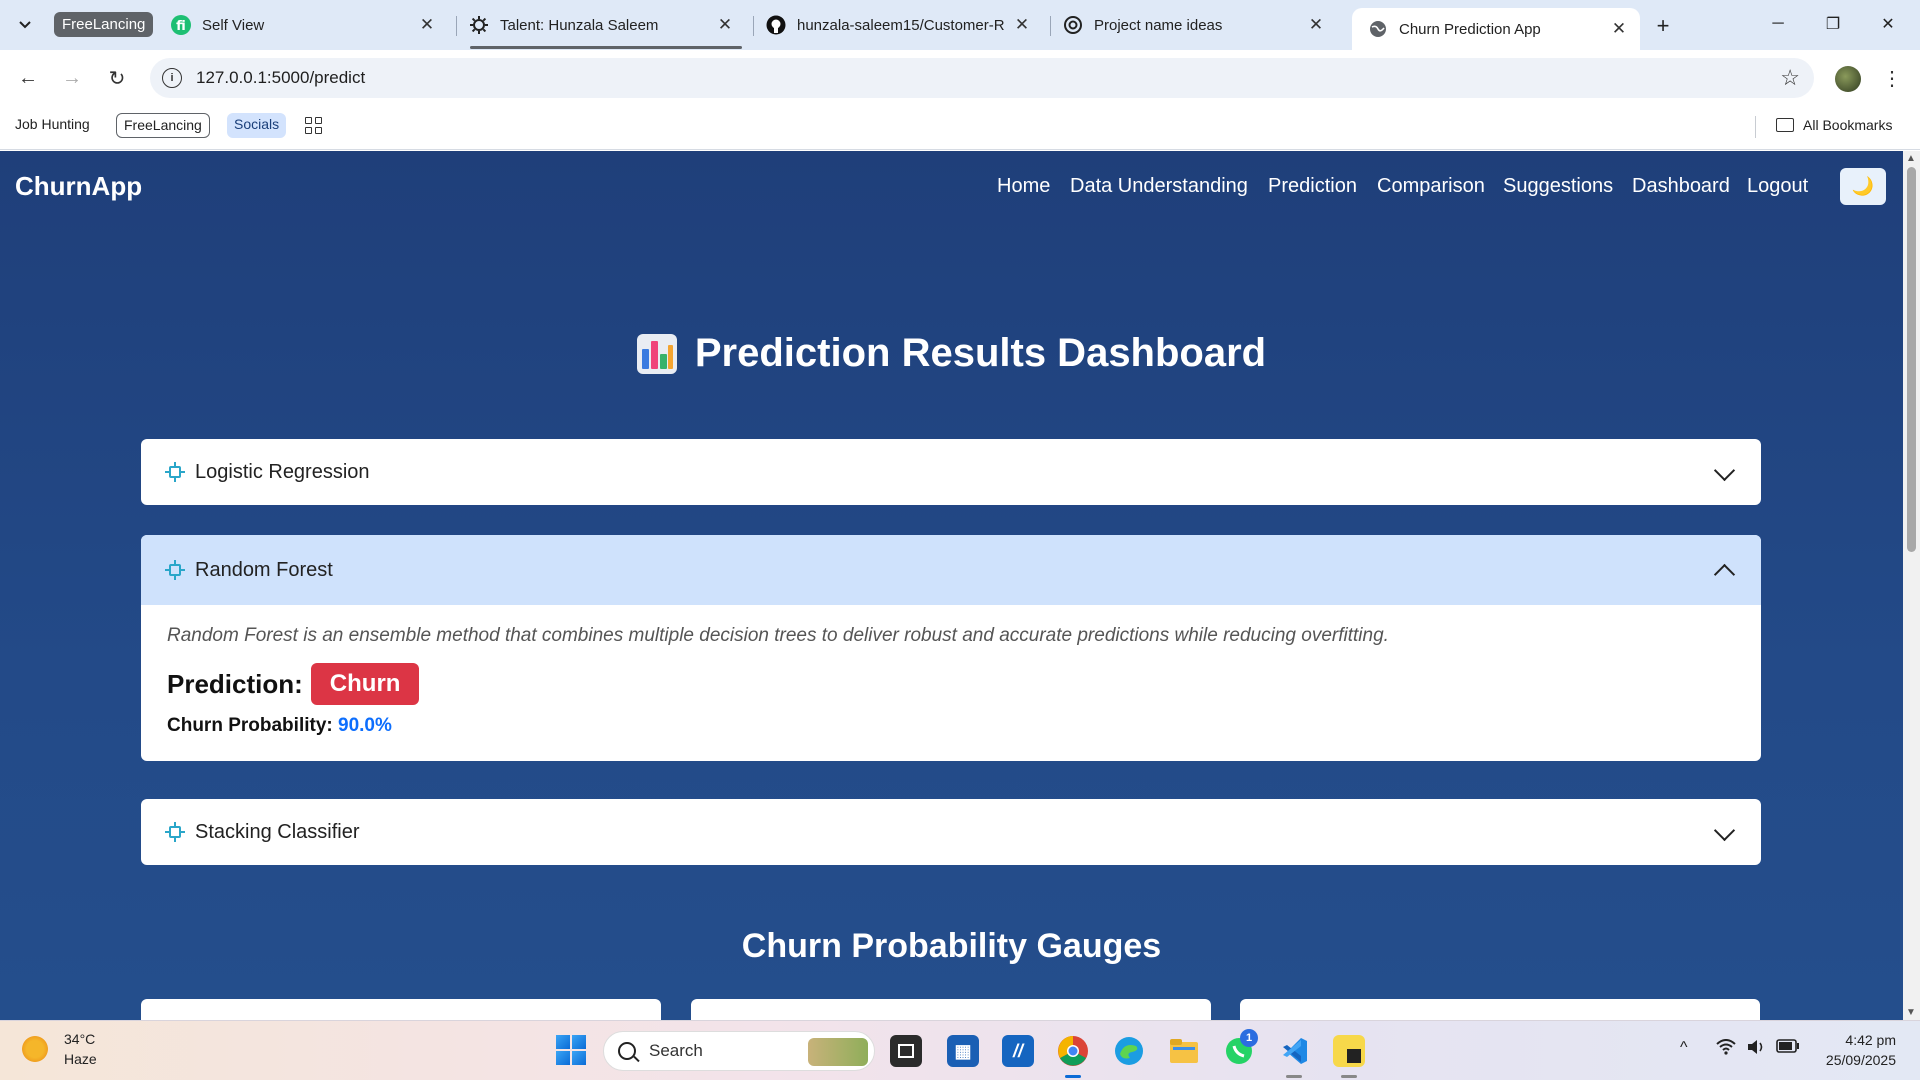 The height and width of the screenshot is (1080, 1920). I want to click on prediction-label: Prediction:, so click(235, 683).